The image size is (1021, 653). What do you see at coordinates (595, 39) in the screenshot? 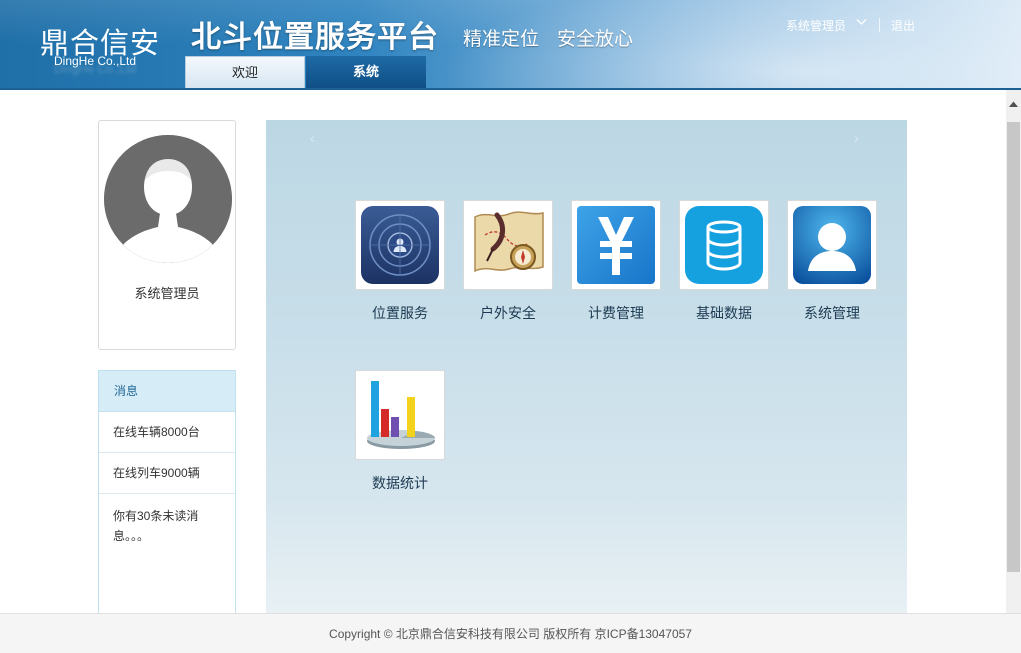
I see `slogan-safe: 安全放心` at bounding box center [595, 39].